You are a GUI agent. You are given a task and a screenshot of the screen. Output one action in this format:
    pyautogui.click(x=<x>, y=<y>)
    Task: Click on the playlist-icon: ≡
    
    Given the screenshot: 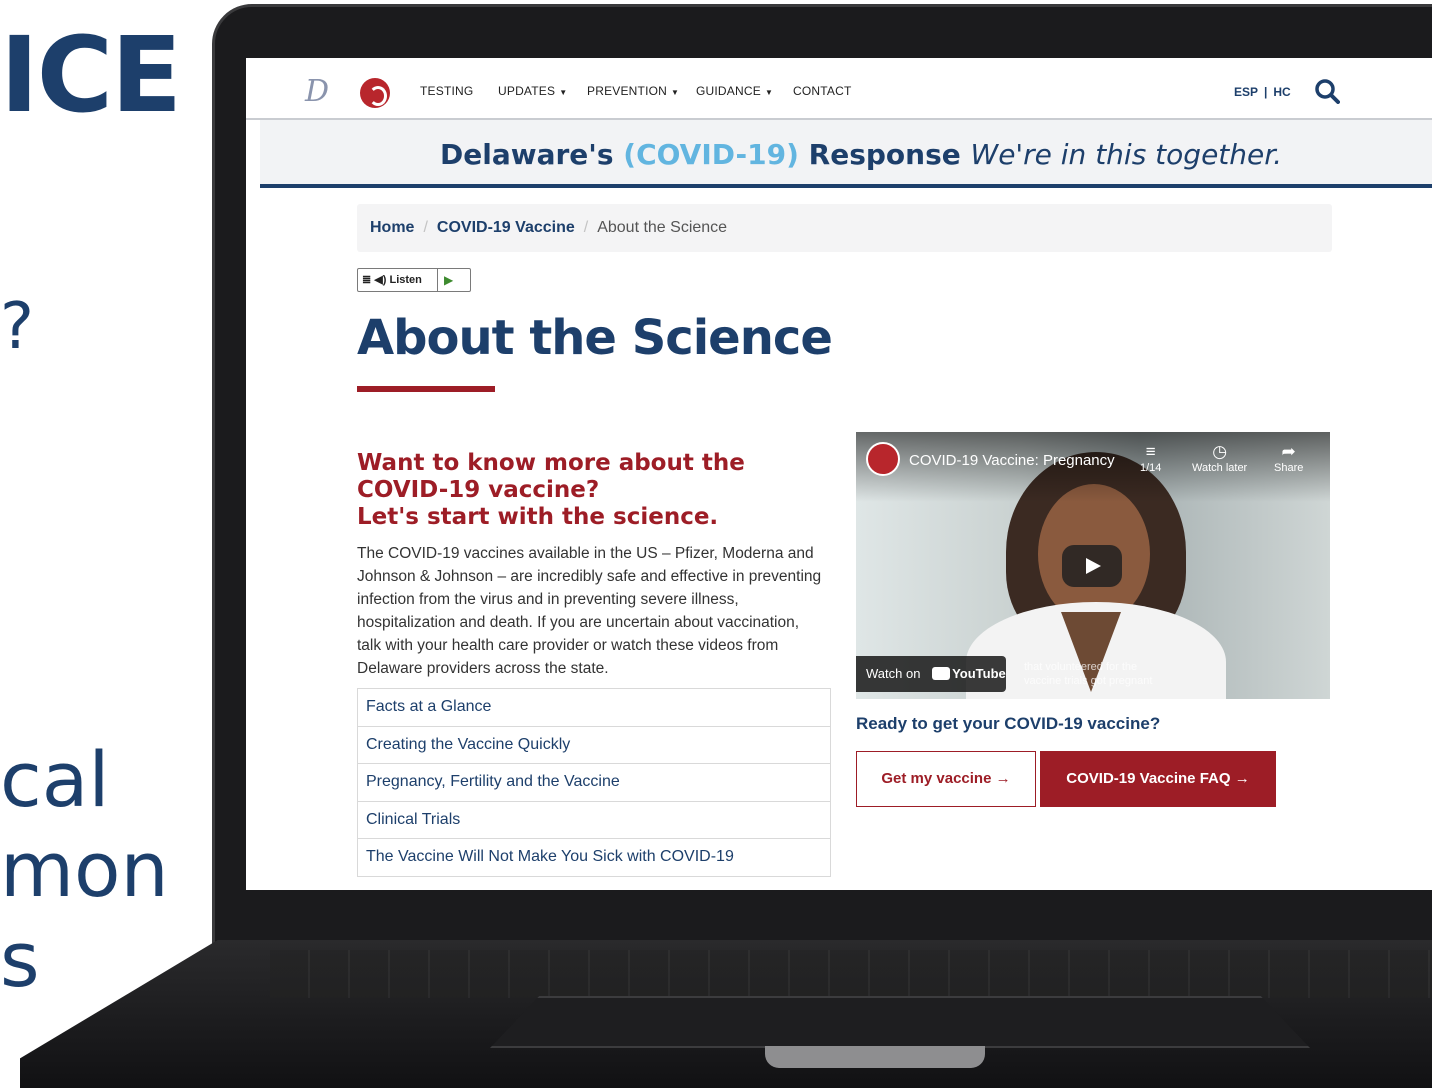 What is the action you would take?
    pyautogui.click(x=1150, y=451)
    